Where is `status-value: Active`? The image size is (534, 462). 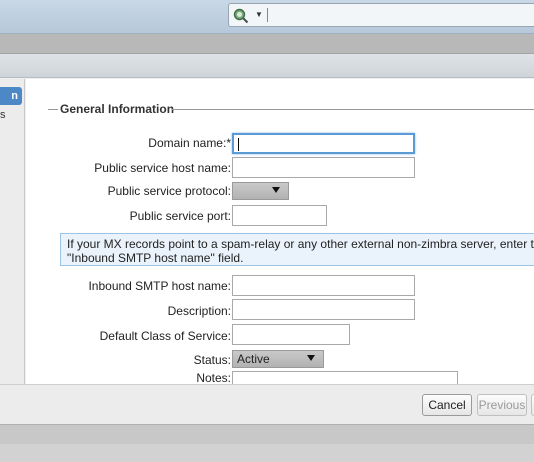
status-value: Active is located at coordinates (253, 359).